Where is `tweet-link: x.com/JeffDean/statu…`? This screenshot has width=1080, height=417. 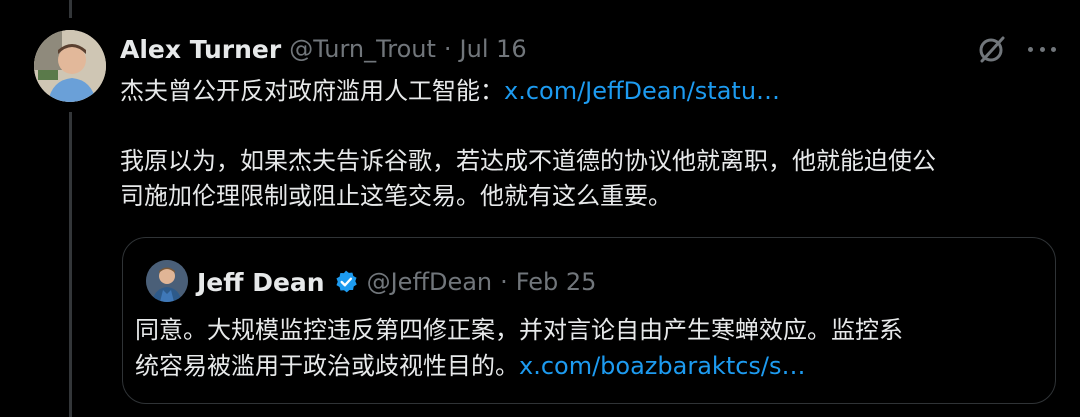 tweet-link: x.com/JeffDean/statu… is located at coordinates (642, 91).